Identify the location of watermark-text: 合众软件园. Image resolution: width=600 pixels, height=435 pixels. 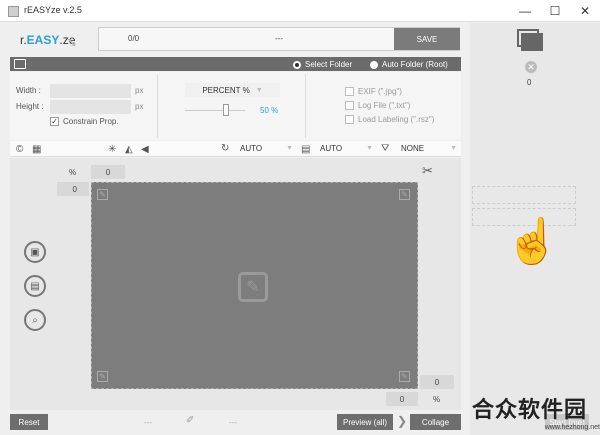
(530, 410).